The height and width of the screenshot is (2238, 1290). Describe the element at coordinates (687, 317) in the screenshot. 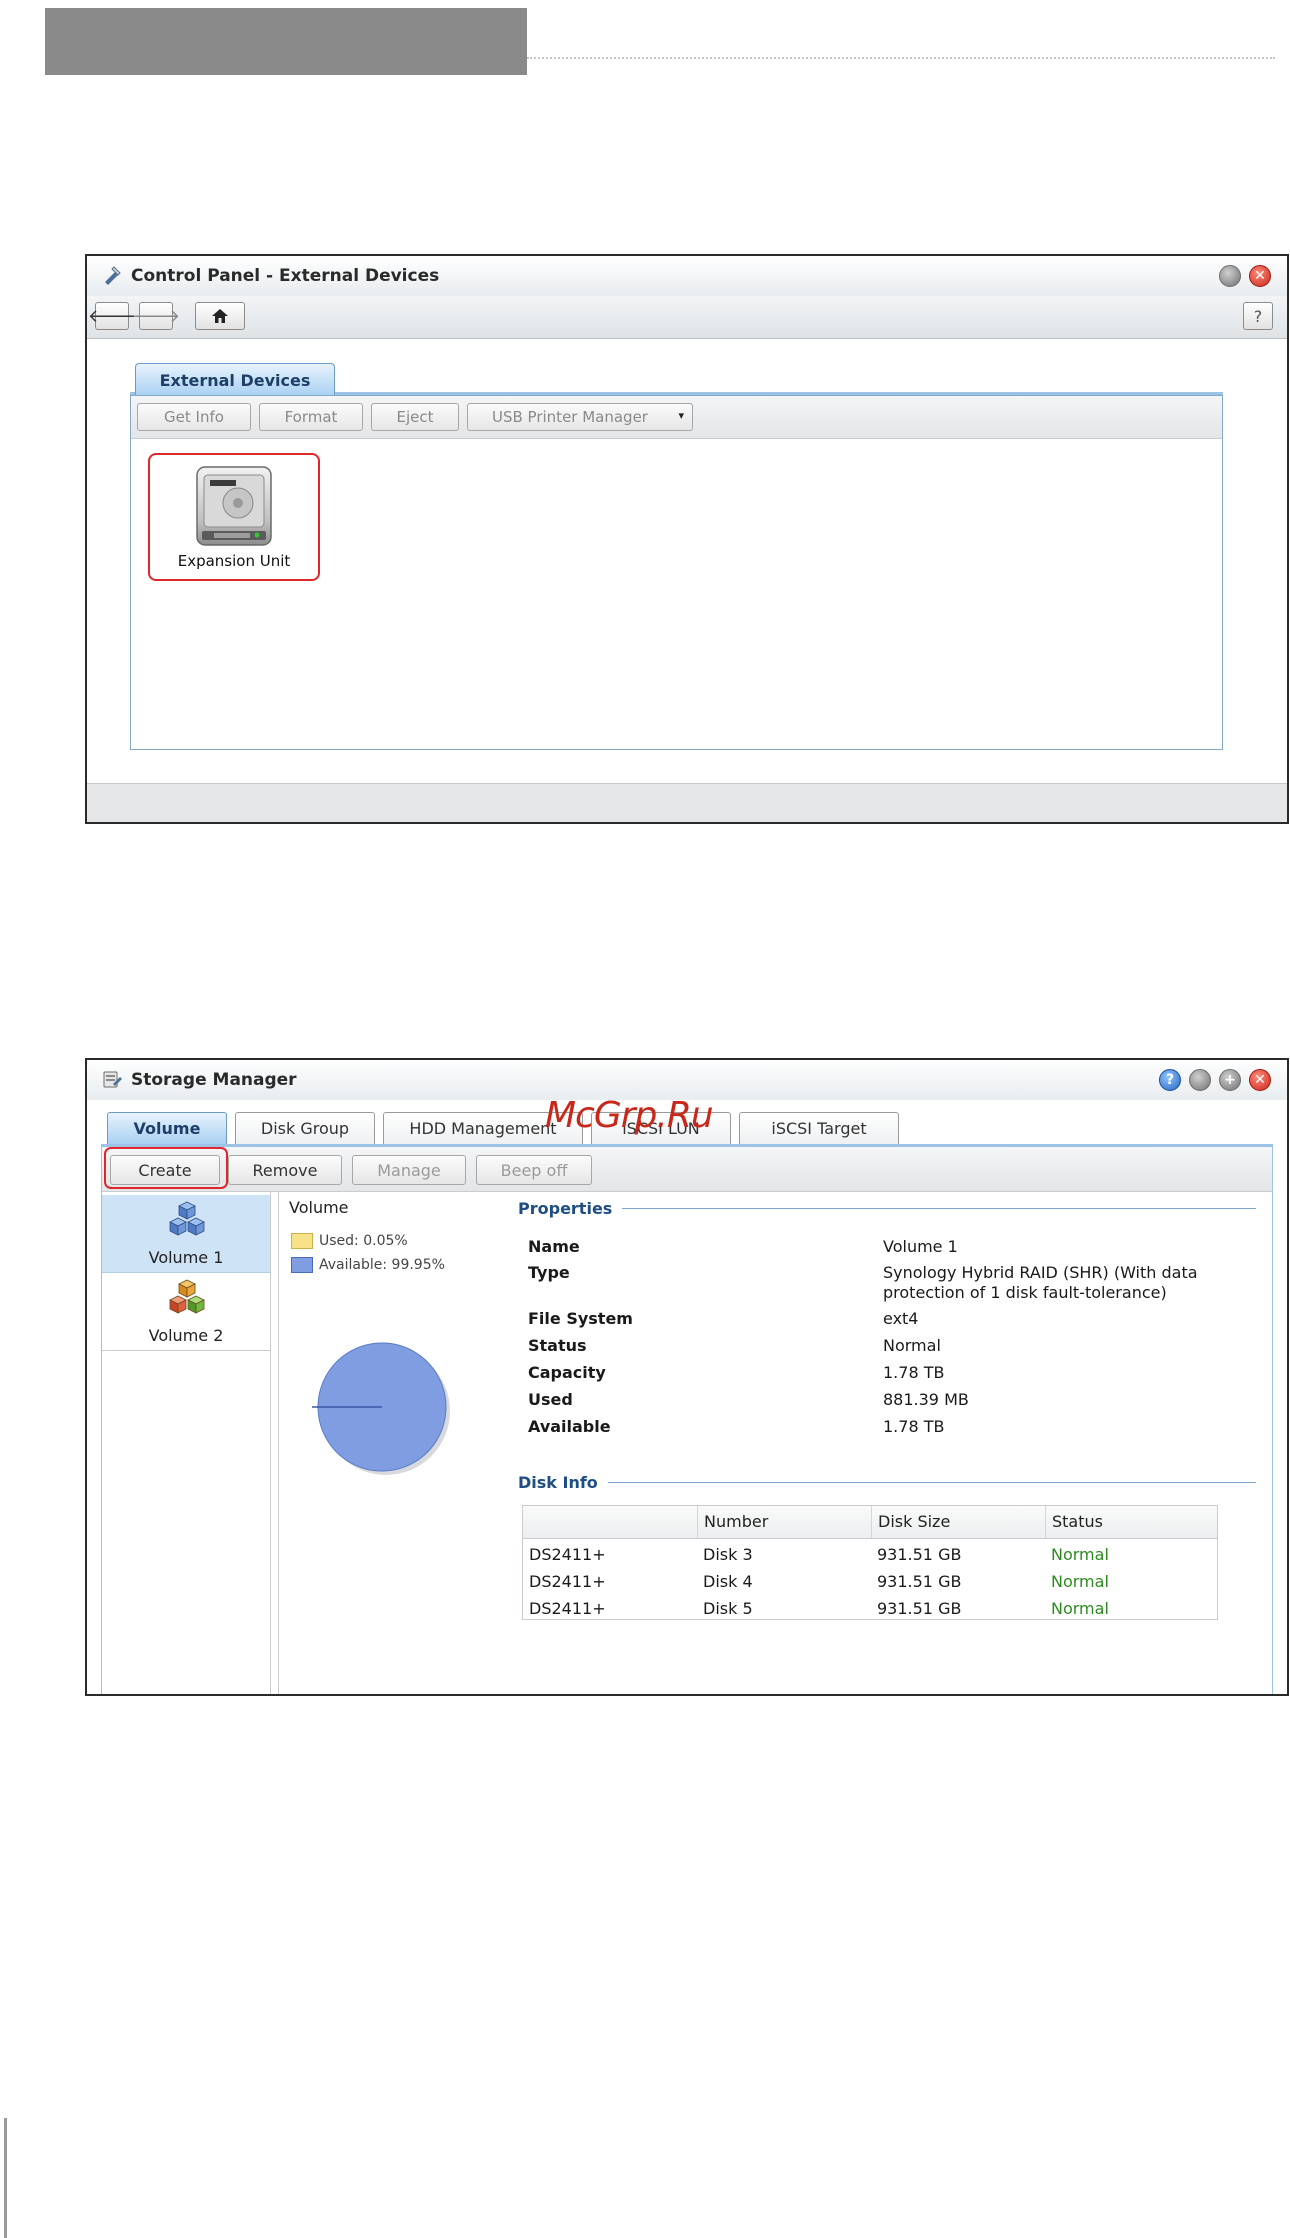

I see `navigation-toolbar: 🡐 🡒 ?` at that location.